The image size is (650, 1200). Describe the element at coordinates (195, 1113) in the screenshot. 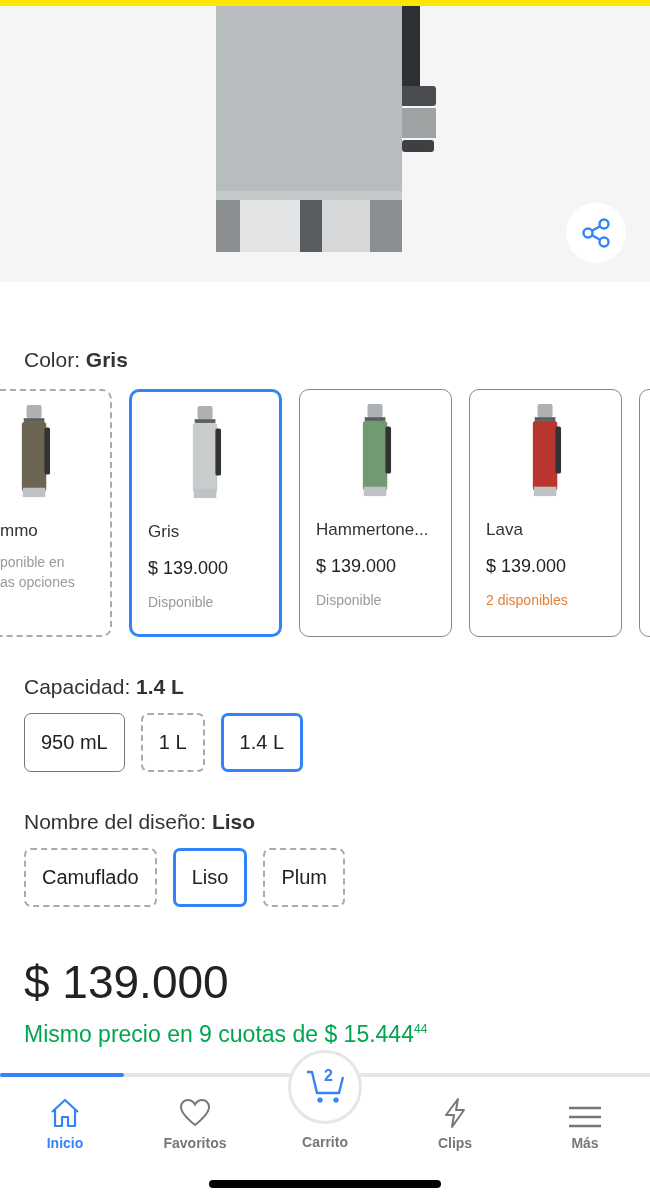

I see `heart-icon` at that location.